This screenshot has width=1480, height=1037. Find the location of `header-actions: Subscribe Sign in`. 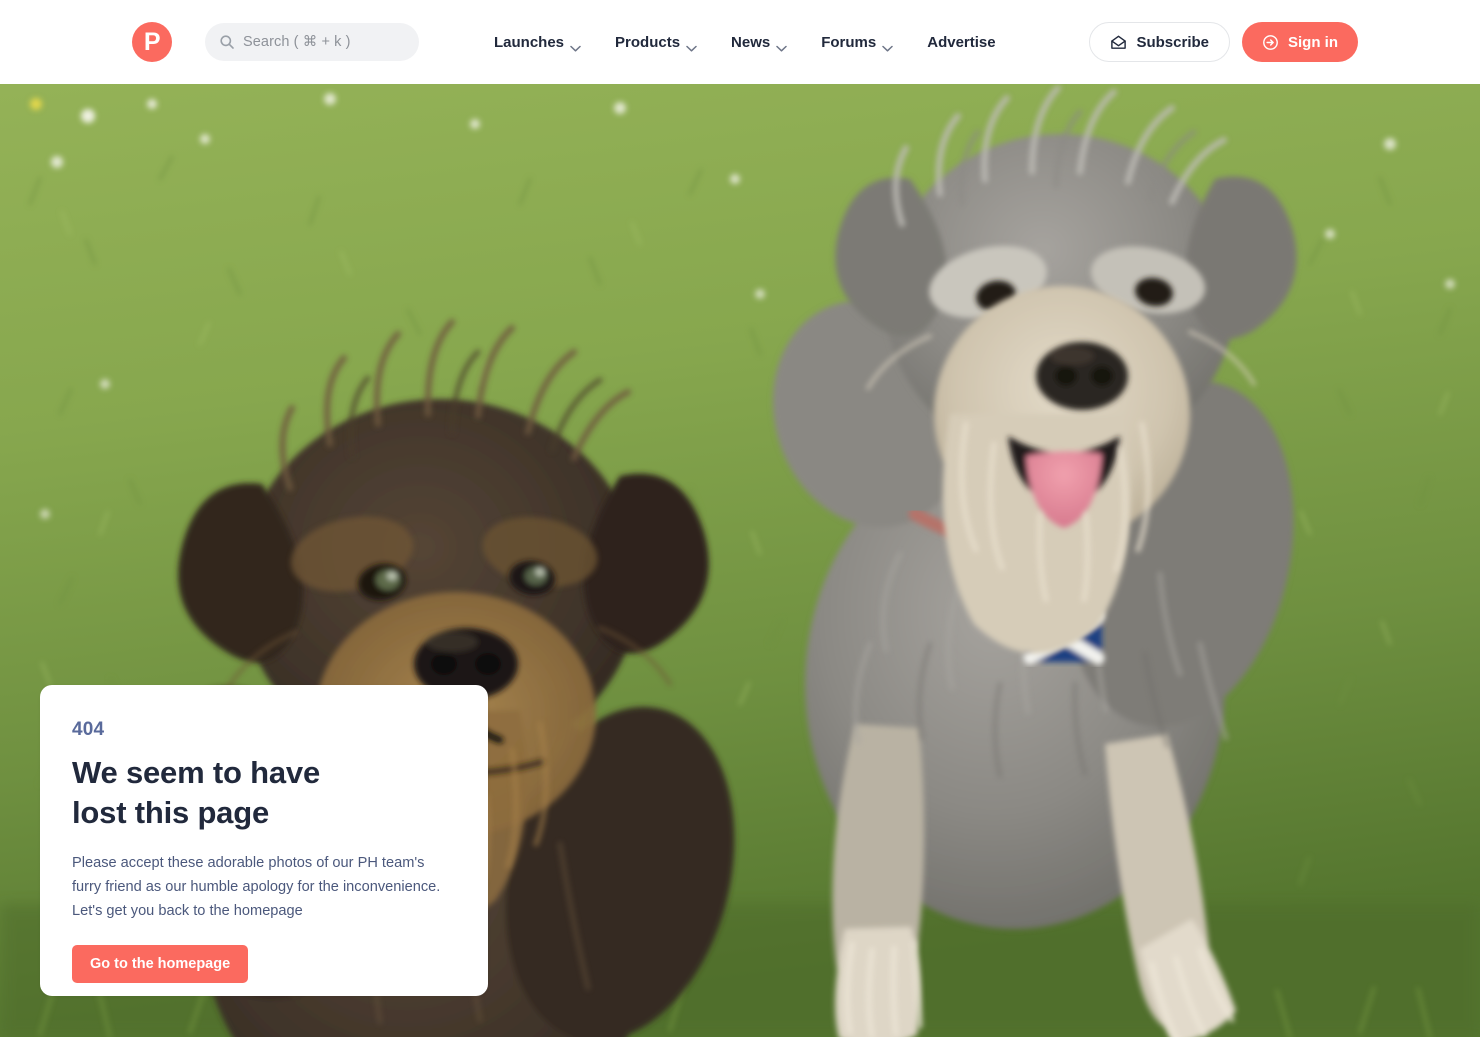

header-actions: Subscribe Sign in is located at coordinates (1223, 42).